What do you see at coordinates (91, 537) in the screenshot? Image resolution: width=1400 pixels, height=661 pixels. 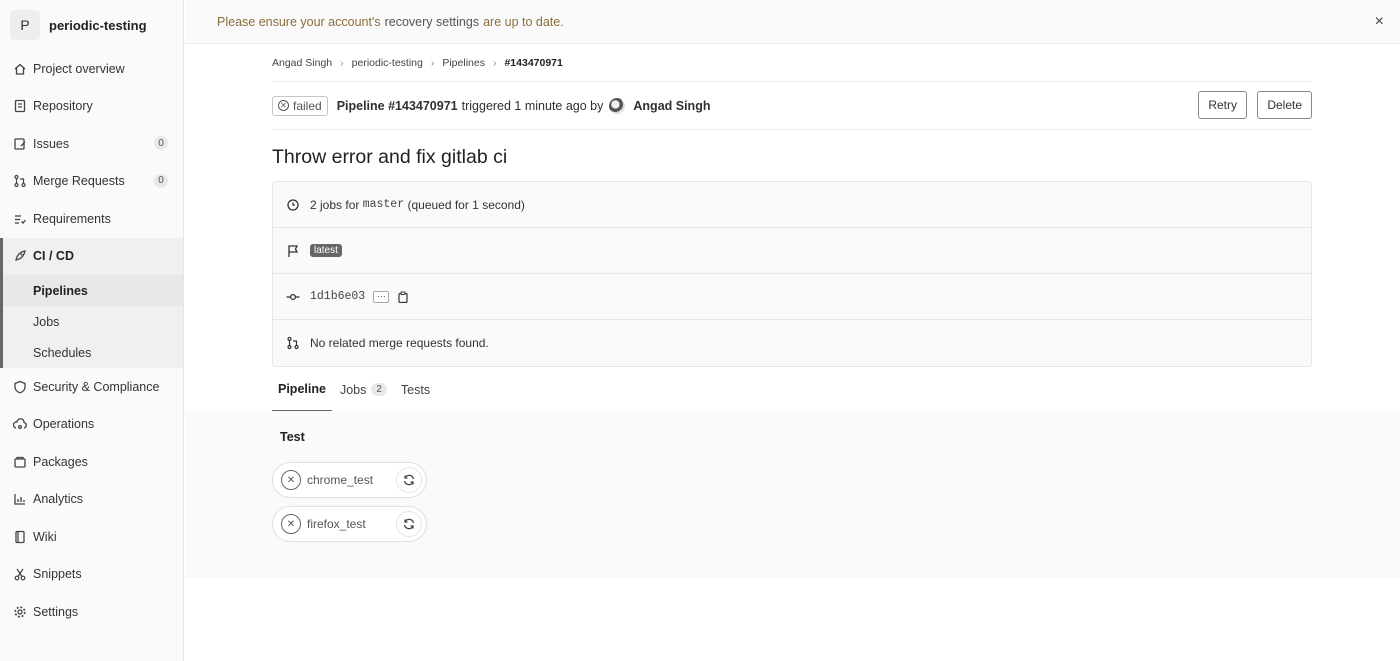 I see `sidebar-item-wiki: Wiki` at bounding box center [91, 537].